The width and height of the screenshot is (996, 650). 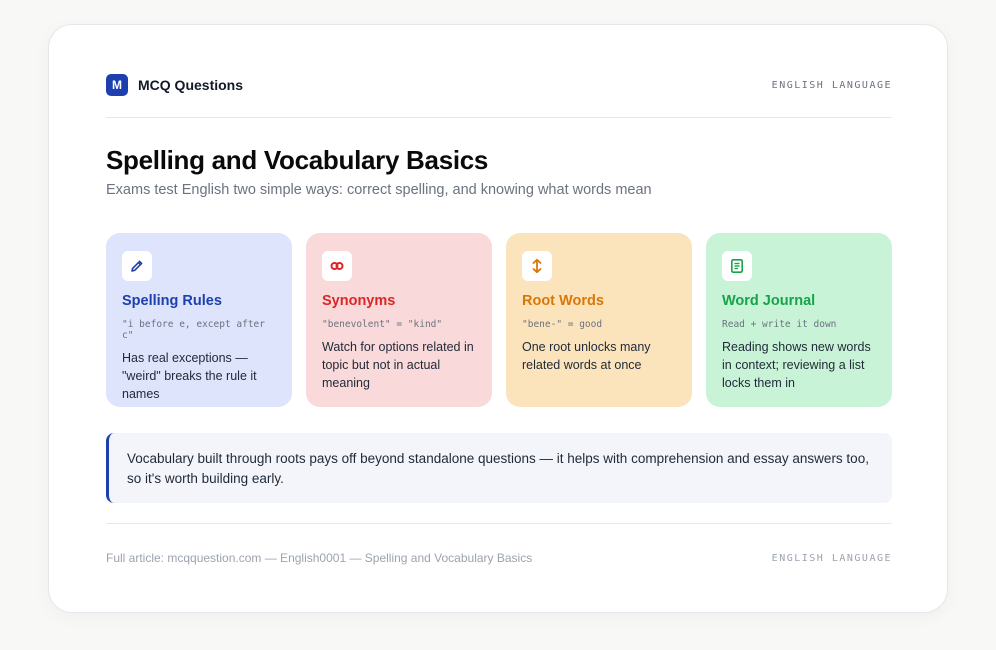 I want to click on brand: M MCQ Questions, so click(x=174, y=85).